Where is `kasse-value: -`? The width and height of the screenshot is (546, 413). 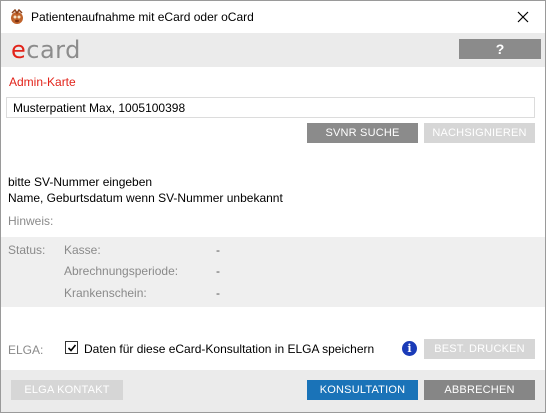
kasse-value: - is located at coordinates (218, 250).